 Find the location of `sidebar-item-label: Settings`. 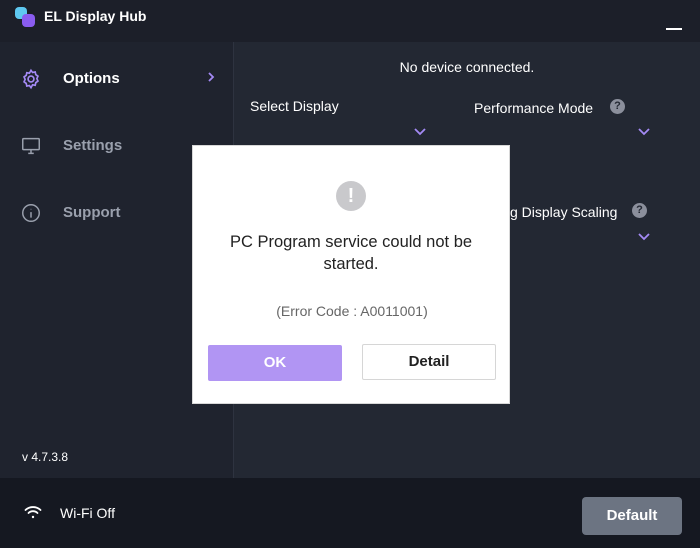

sidebar-item-label: Settings is located at coordinates (93, 145).